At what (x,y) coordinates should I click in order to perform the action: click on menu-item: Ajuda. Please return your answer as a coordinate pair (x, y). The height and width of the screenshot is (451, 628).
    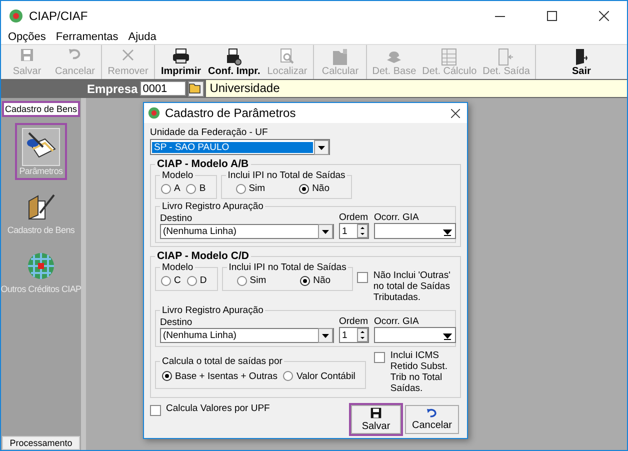
    Looking at the image, I should click on (142, 37).